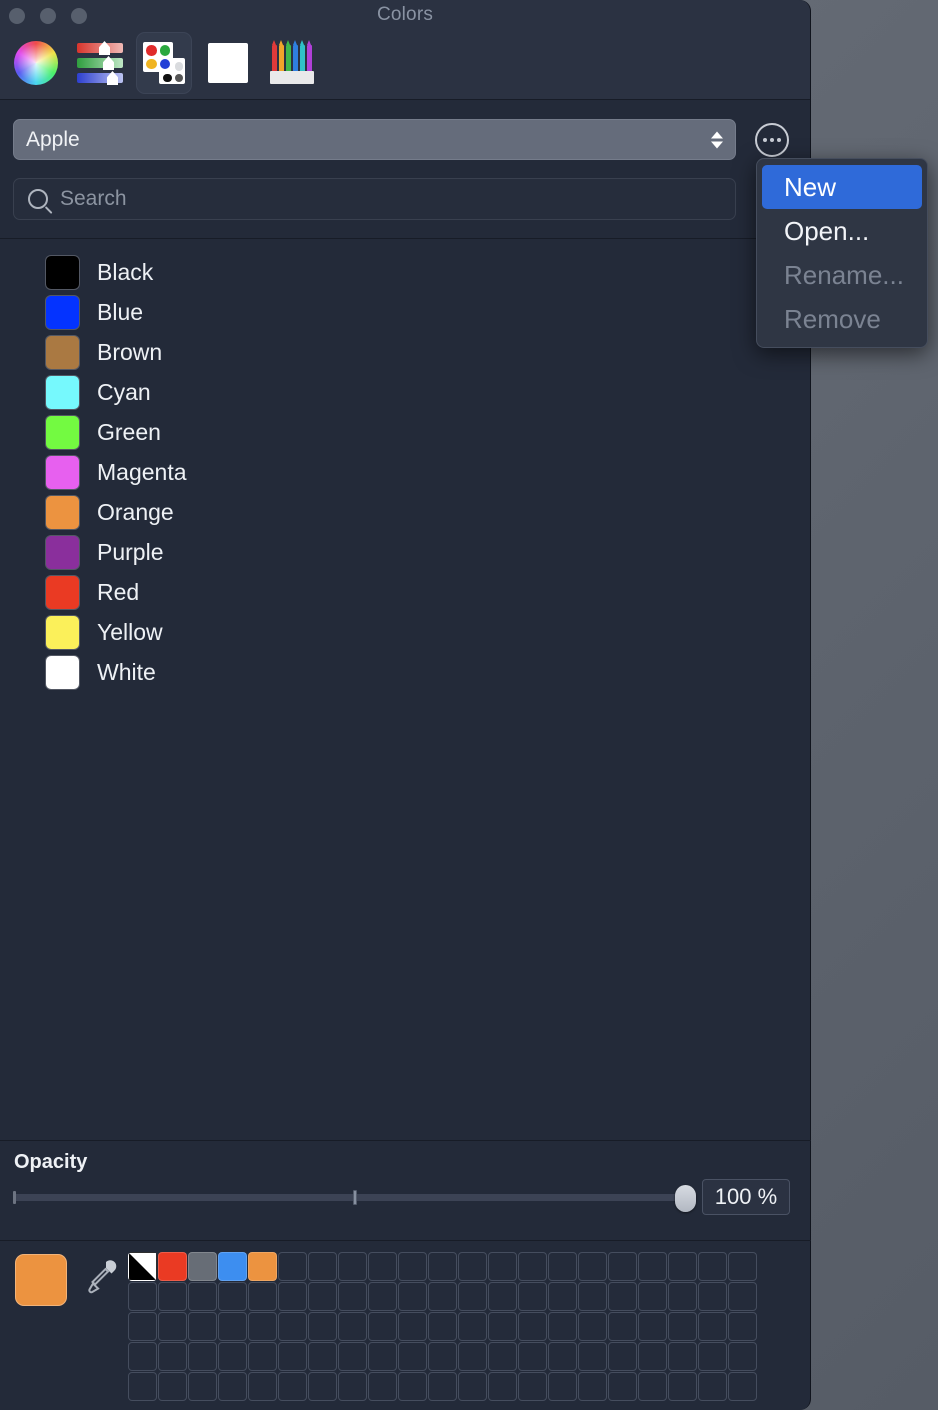 The width and height of the screenshot is (938, 1410). I want to click on color-palettes-tab, so click(164, 63).